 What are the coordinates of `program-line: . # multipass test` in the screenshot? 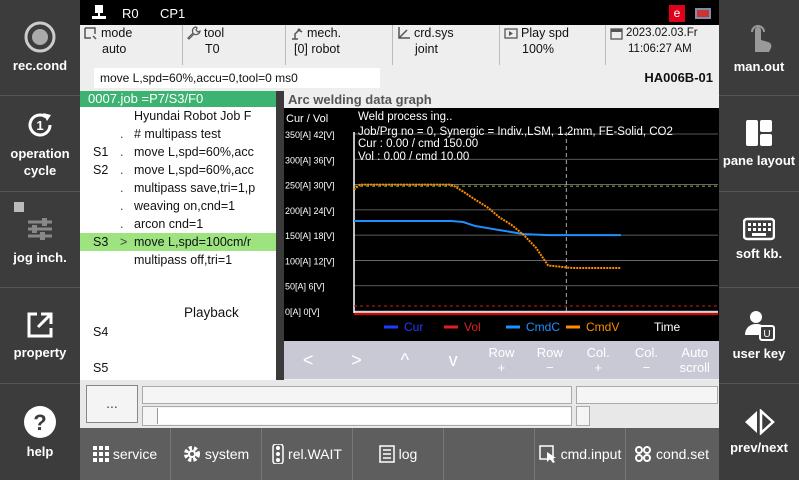 It's located at (178, 134).